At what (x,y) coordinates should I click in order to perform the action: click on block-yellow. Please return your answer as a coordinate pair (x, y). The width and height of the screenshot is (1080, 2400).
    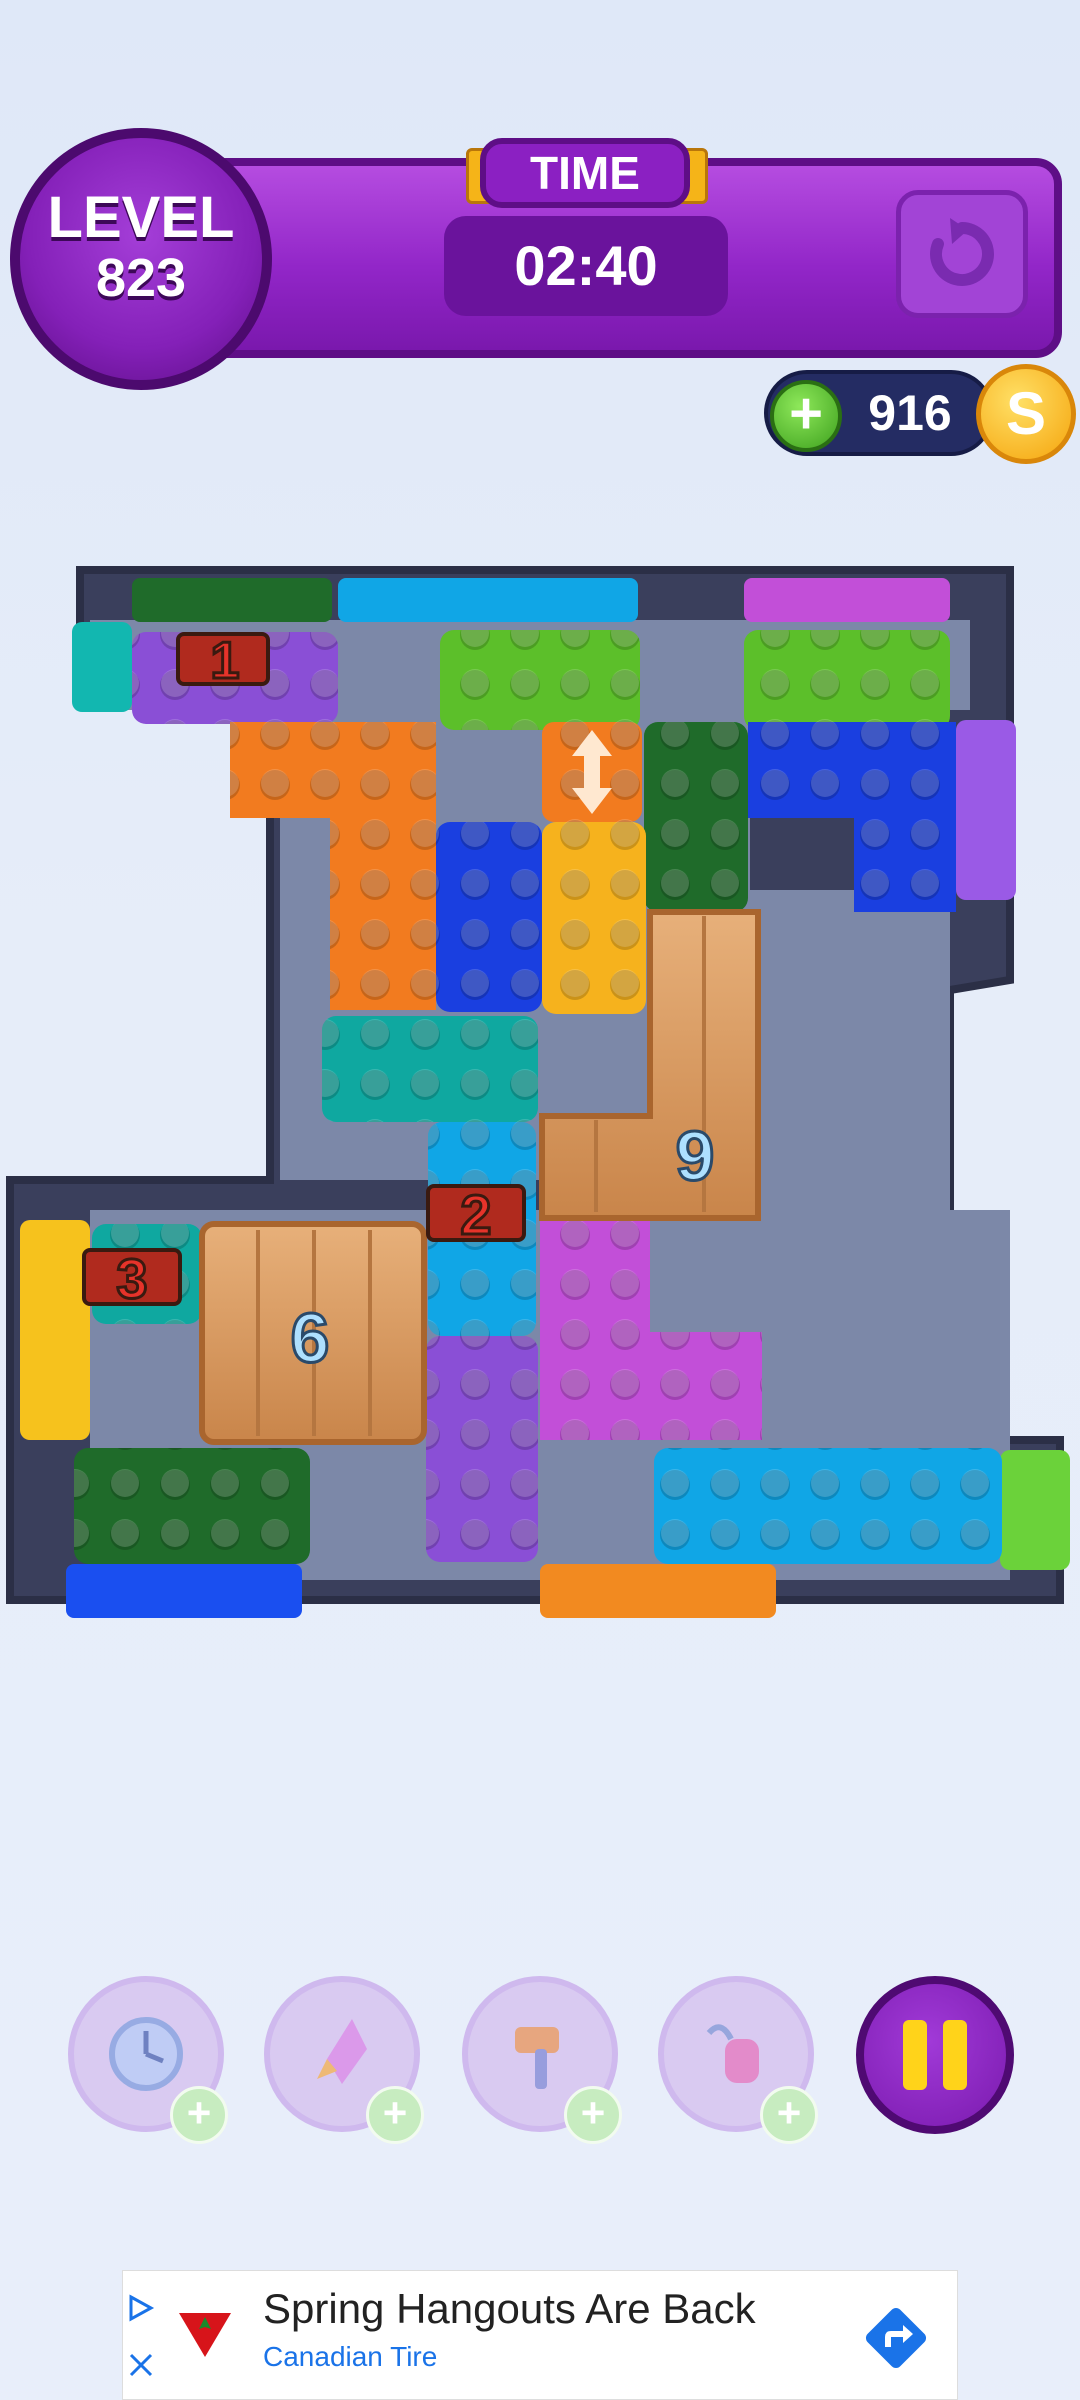
    Looking at the image, I should click on (594, 918).